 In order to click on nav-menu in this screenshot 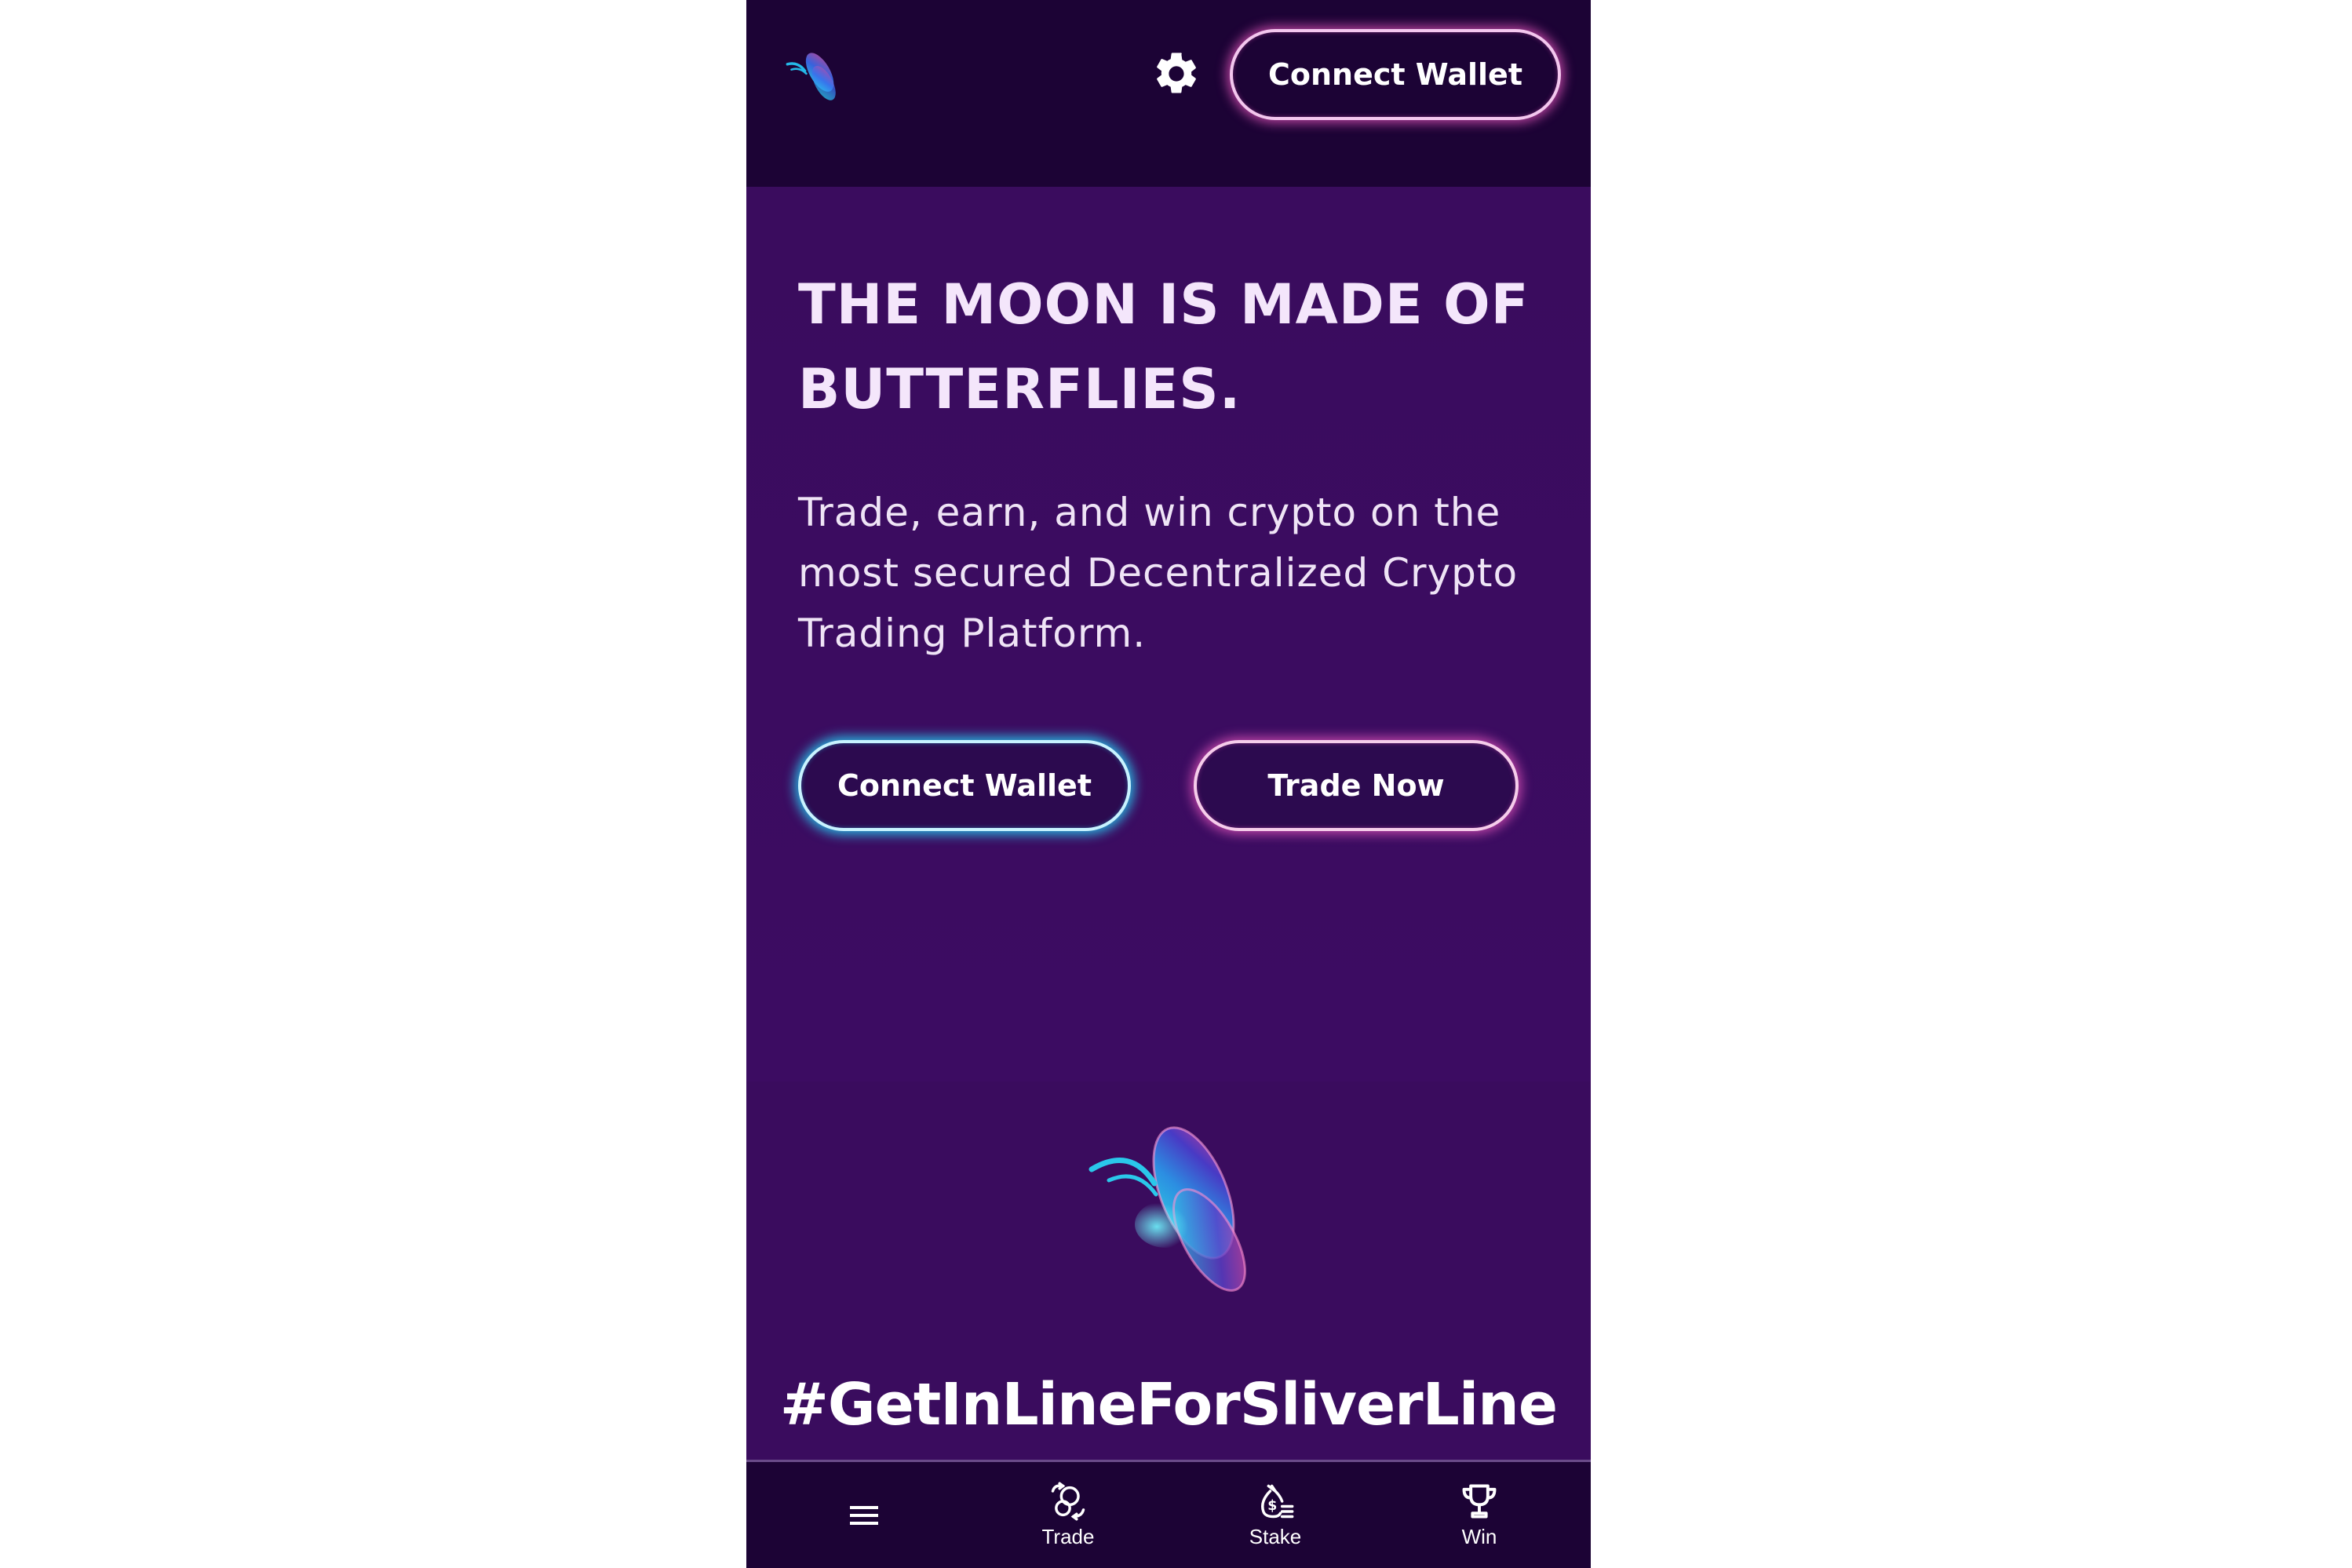, I will do `click(864, 1515)`.